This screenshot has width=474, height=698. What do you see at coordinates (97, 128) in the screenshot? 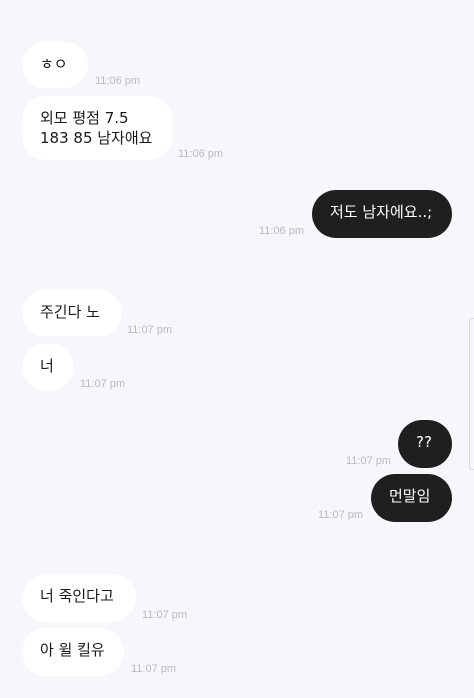
I see `message-bubble-incoming: 외모 평점 7.5 183 85 남자애요` at bounding box center [97, 128].